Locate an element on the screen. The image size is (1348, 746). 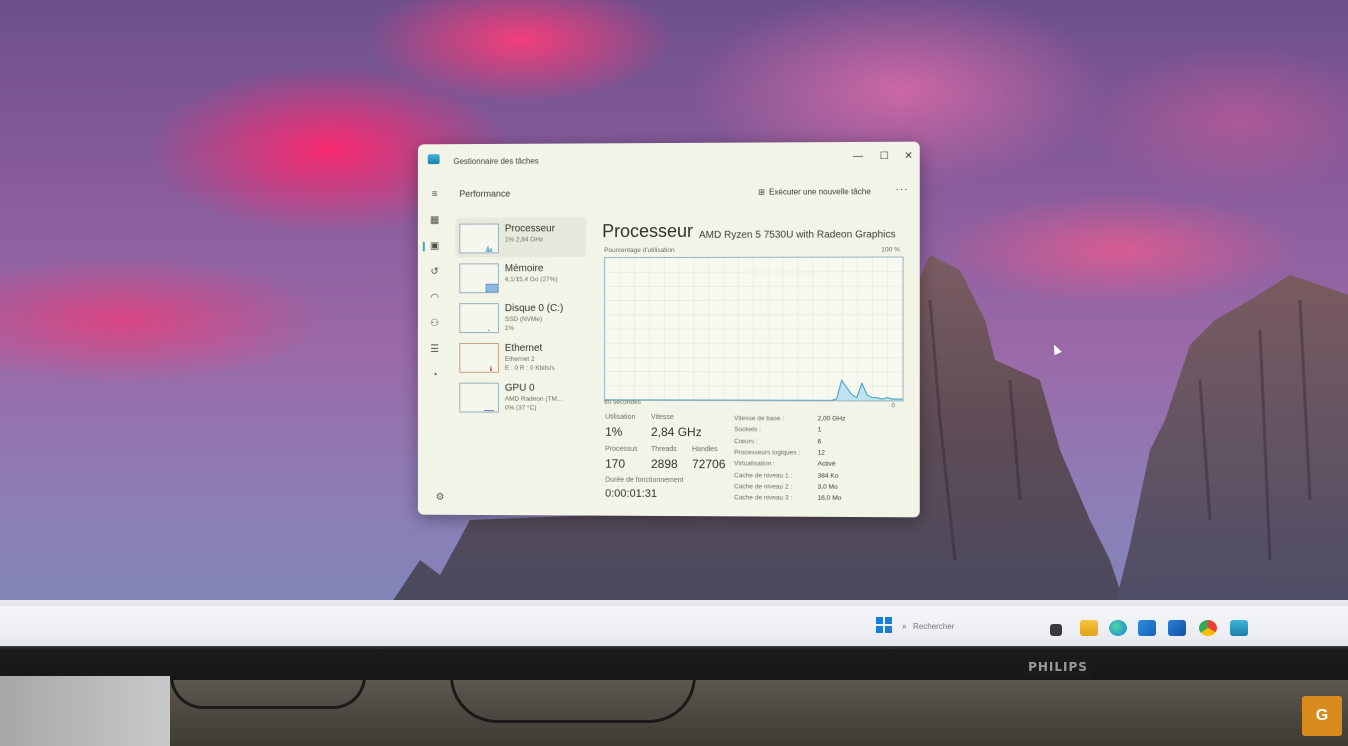
run-new-task-button: ⊞ Exécuter une nouvelle tâche is located at coordinates (814, 191).